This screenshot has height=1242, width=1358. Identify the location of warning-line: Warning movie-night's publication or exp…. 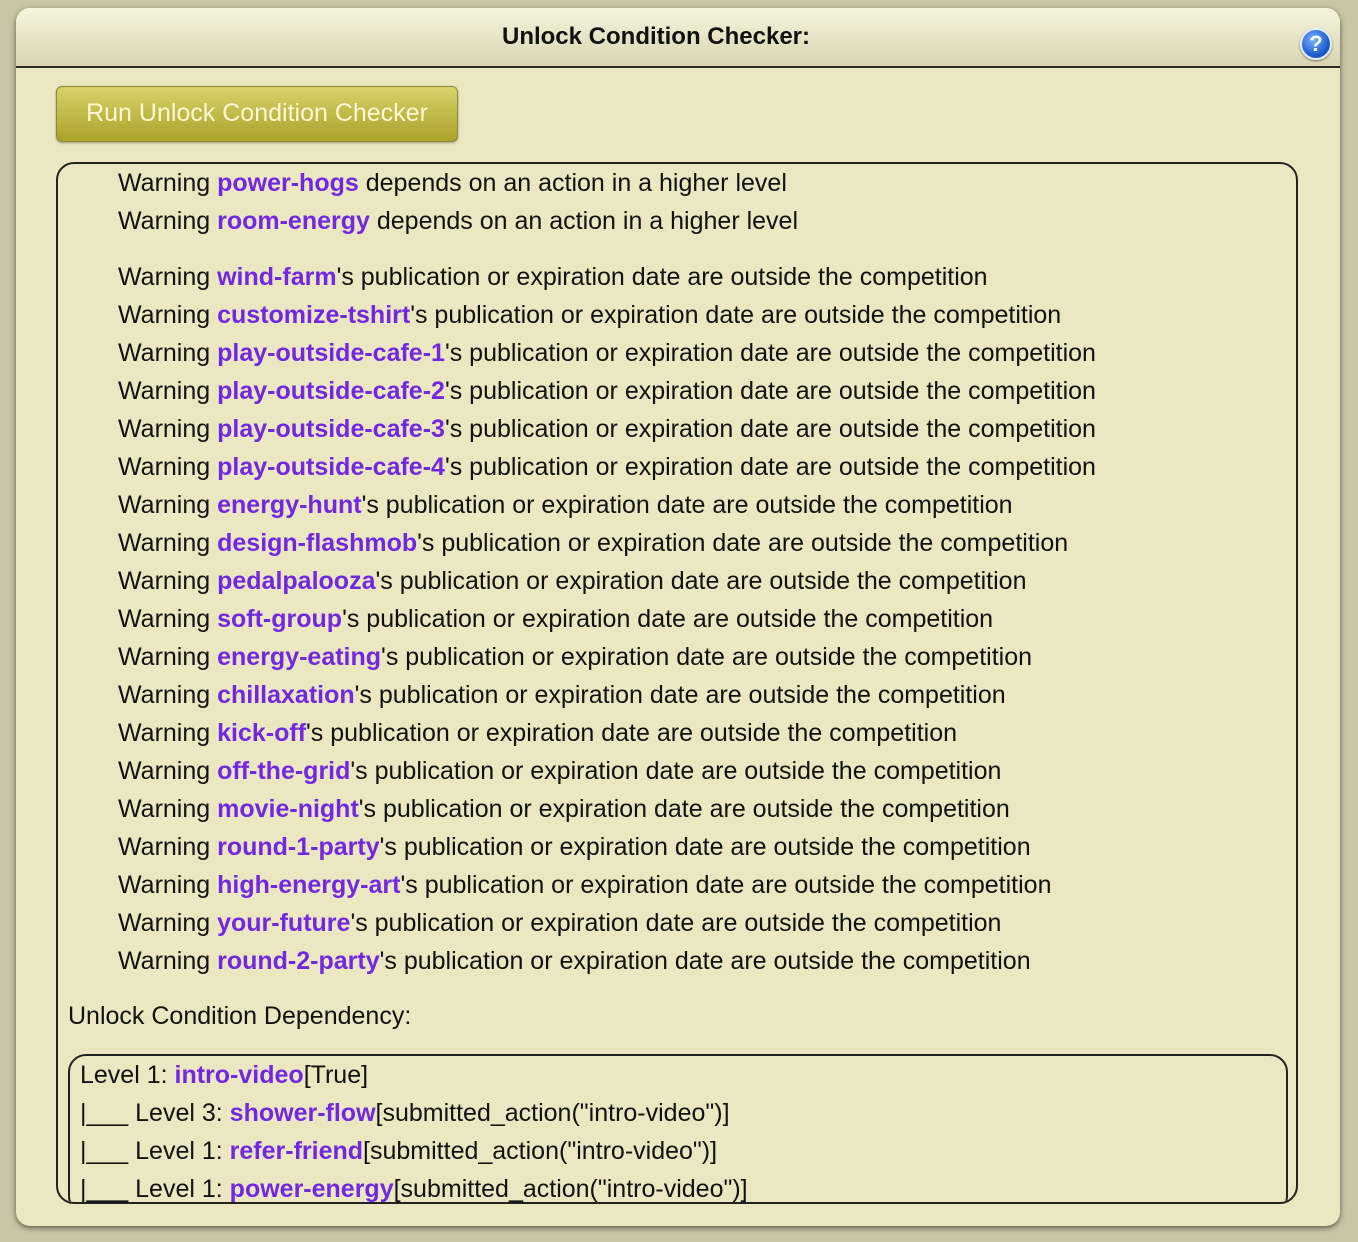
(564, 809).